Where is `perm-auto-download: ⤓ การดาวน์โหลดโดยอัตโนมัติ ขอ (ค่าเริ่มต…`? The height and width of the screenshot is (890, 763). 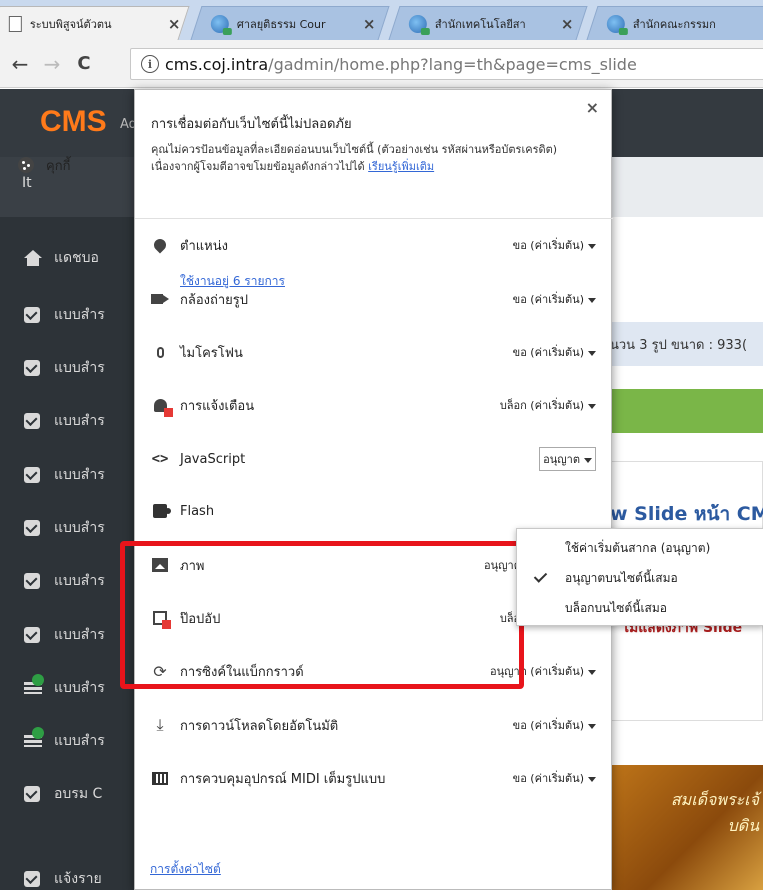
perm-auto-download: ⤓ การดาวน์โหลดโดยอัตโนมัติ ขอ (ค่าเริ่มต… is located at coordinates (373, 725).